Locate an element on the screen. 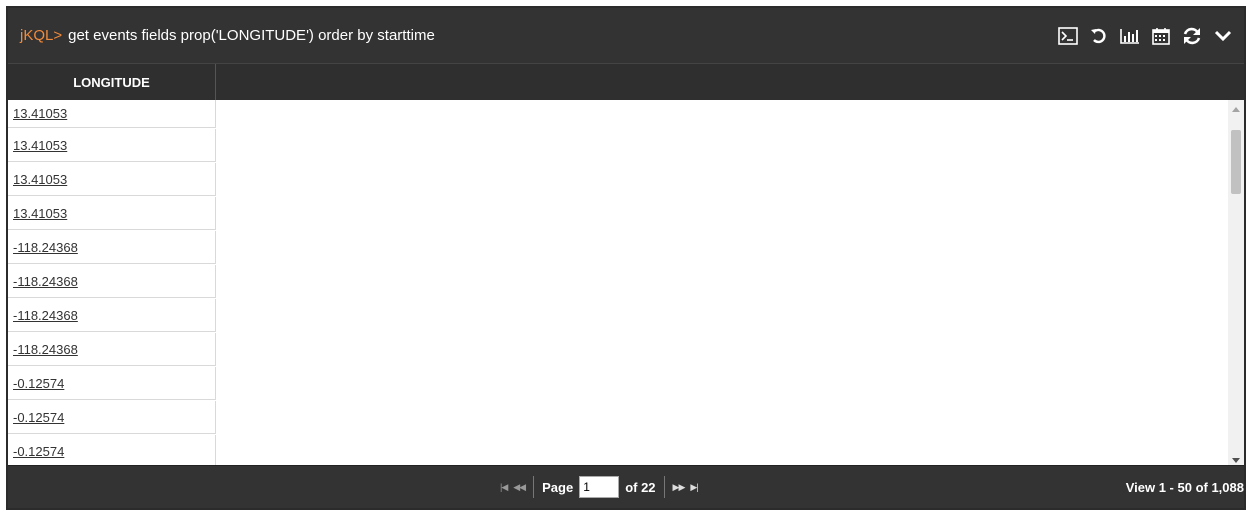 The image size is (1246, 510). scrollbar-thumb is located at coordinates (1236, 162).